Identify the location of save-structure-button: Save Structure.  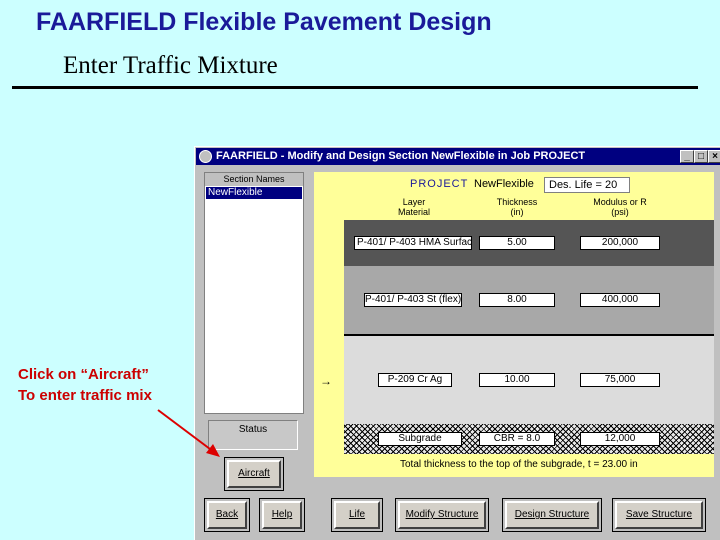
(659, 515).